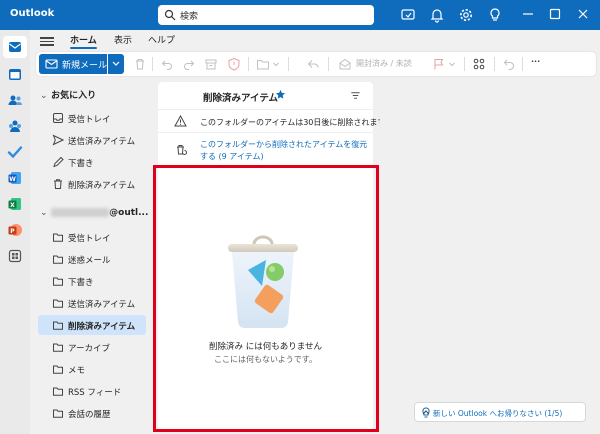 This screenshot has height=434, width=600. Describe the element at coordinates (583, 14) in the screenshot. I see `close-icon` at that location.